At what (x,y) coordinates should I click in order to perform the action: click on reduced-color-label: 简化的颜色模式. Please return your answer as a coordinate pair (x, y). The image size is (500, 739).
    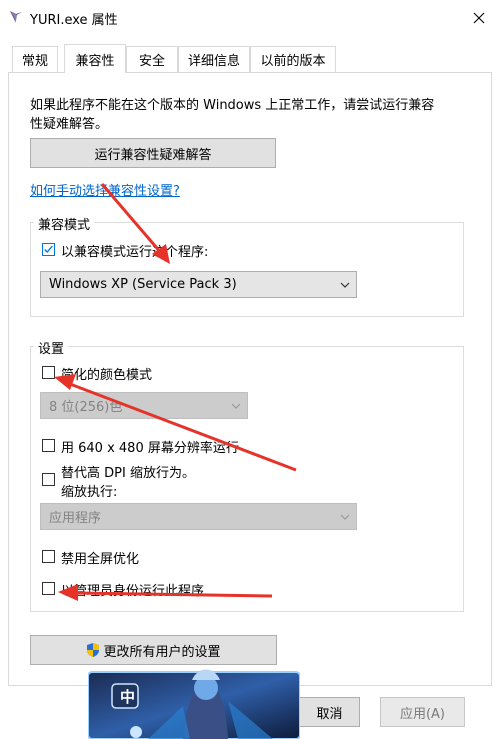
    Looking at the image, I should click on (107, 375).